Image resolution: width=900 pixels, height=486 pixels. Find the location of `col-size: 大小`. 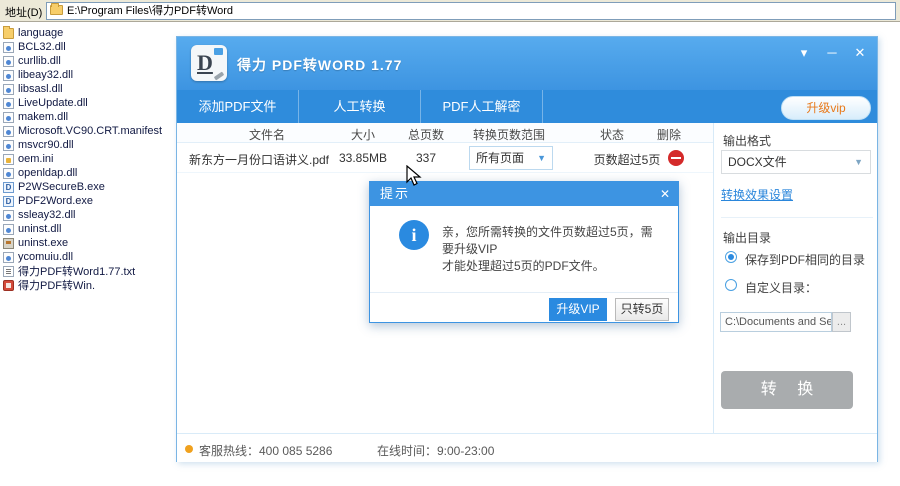

col-size: 大小 is located at coordinates (362, 135).